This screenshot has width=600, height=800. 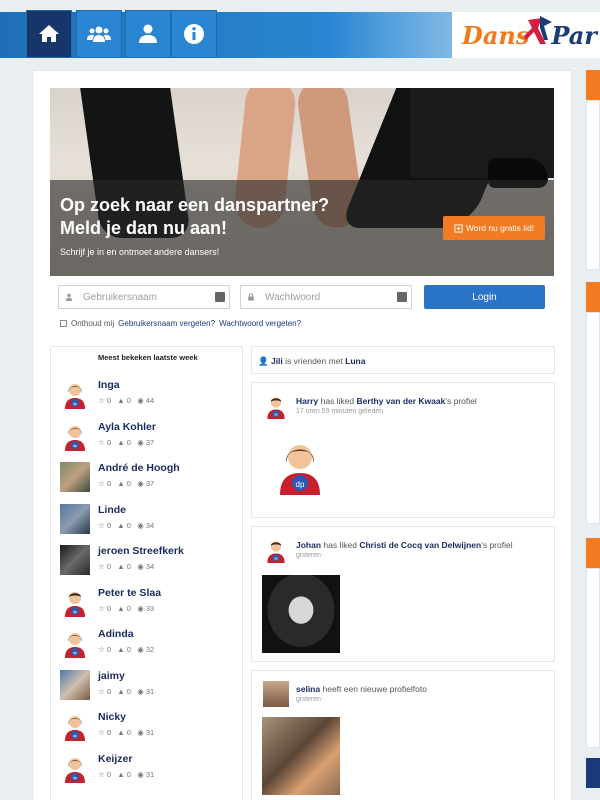 I want to click on signup-cta-button: Word nu gratis lid!, so click(x=494, y=228).